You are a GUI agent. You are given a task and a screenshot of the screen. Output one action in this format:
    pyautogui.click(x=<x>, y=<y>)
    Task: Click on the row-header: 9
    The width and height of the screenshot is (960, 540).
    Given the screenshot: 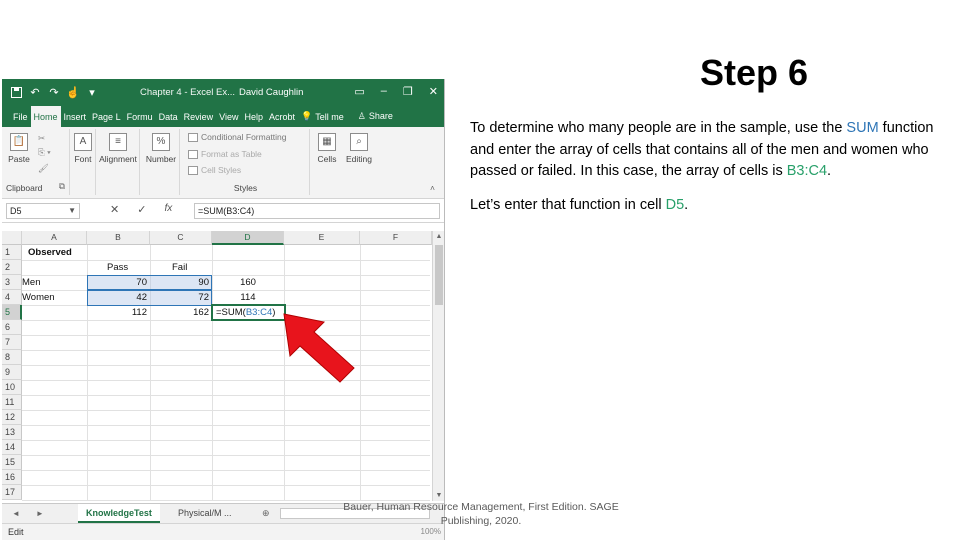 What is the action you would take?
    pyautogui.click(x=12, y=372)
    